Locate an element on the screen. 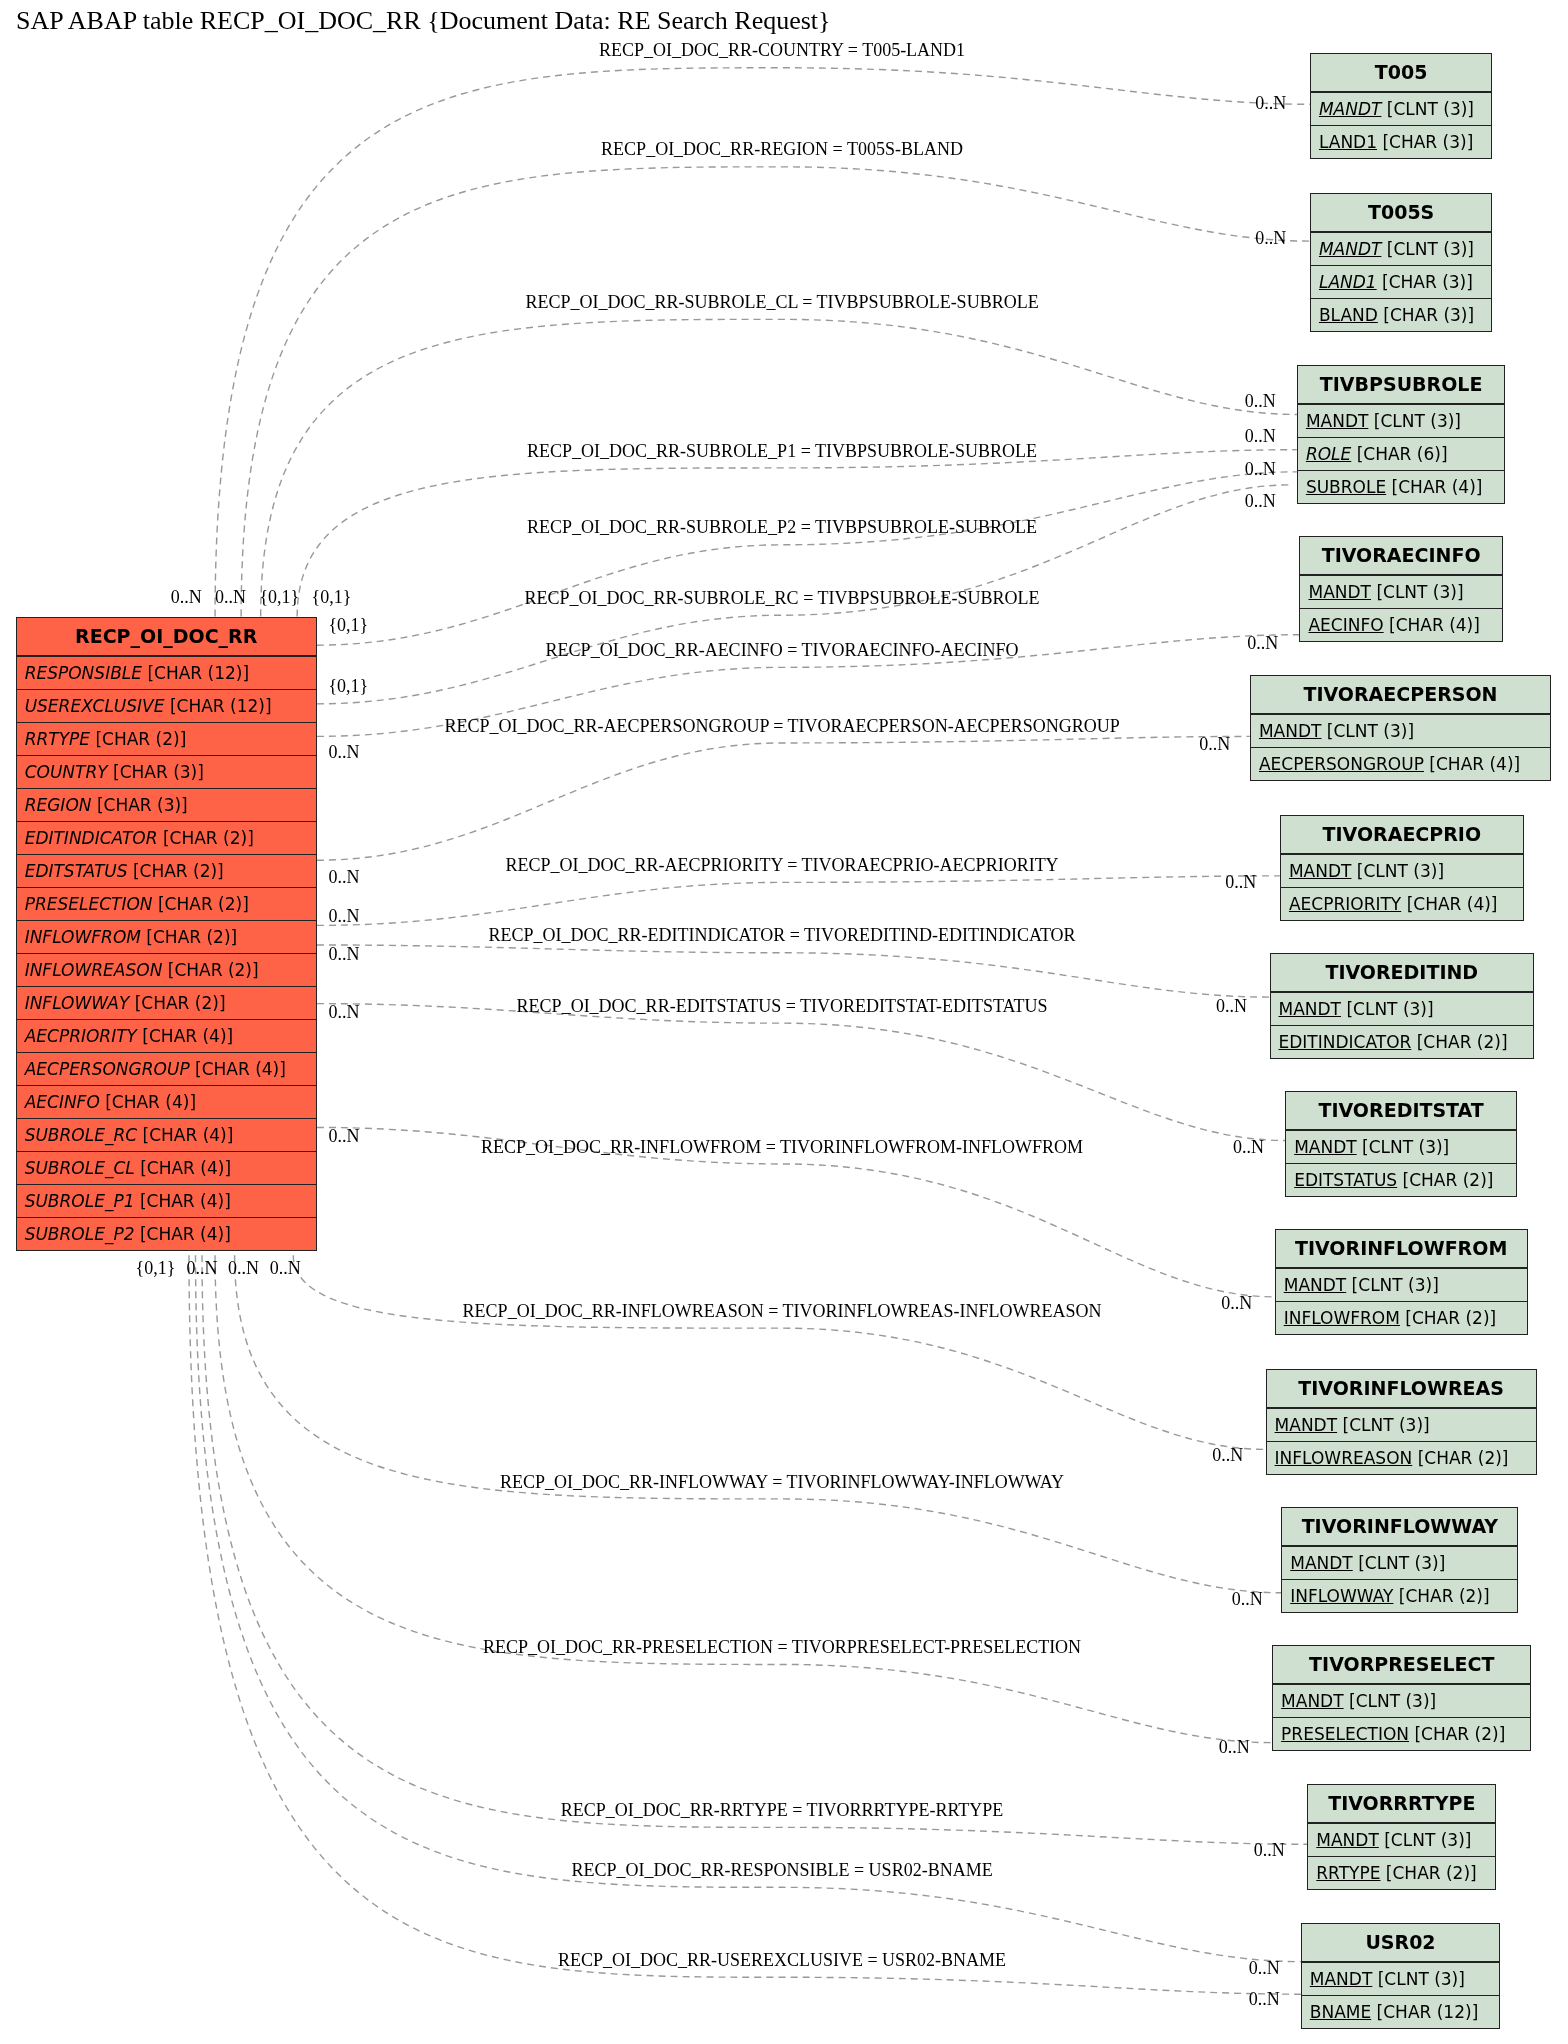 This screenshot has width=1568, height=2044. relation-label: RECP_OI_DOC_RR-SUBROLE_P1 = TIVBPSUBROLE-SUBROLE is located at coordinates (782, 451).